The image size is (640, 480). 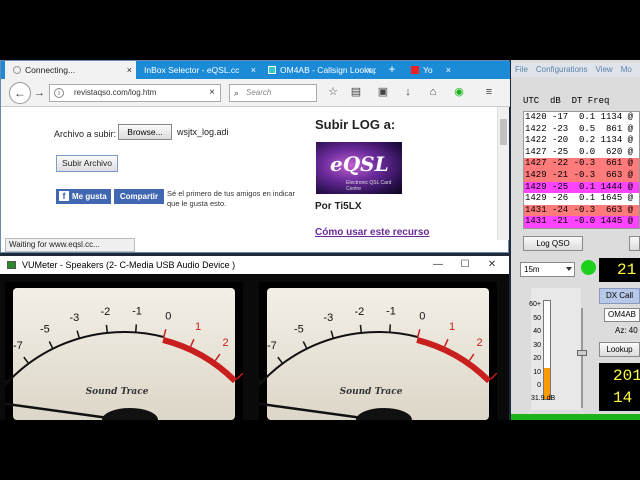 I want to click on needle-pivot, so click(x=384, y=414).